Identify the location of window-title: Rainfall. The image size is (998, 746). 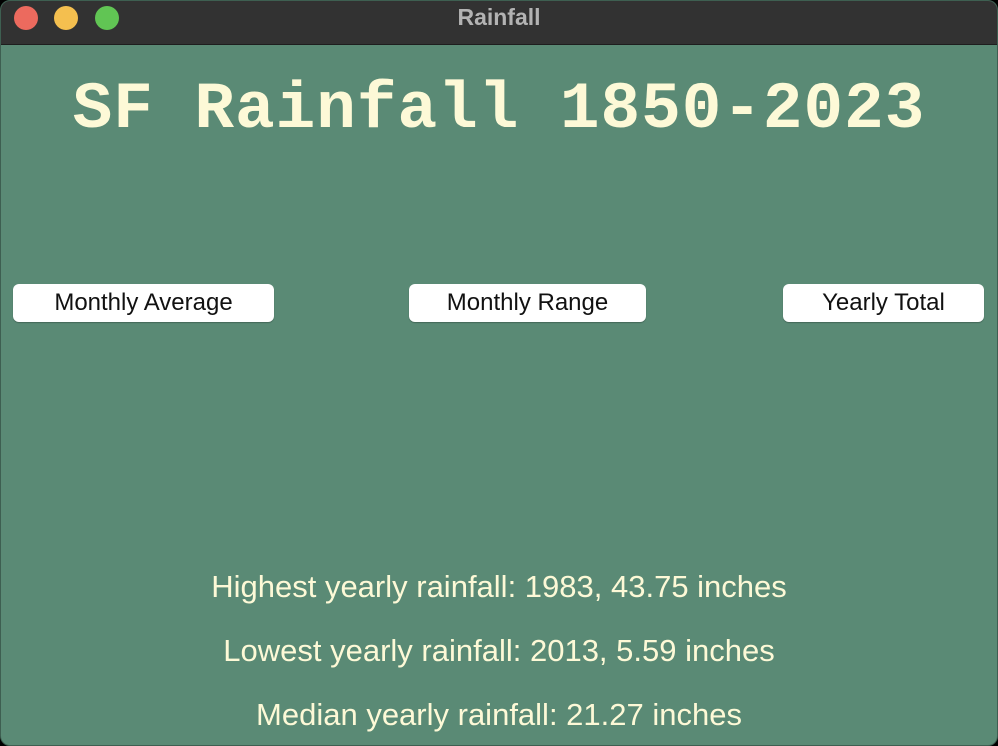
(499, 17).